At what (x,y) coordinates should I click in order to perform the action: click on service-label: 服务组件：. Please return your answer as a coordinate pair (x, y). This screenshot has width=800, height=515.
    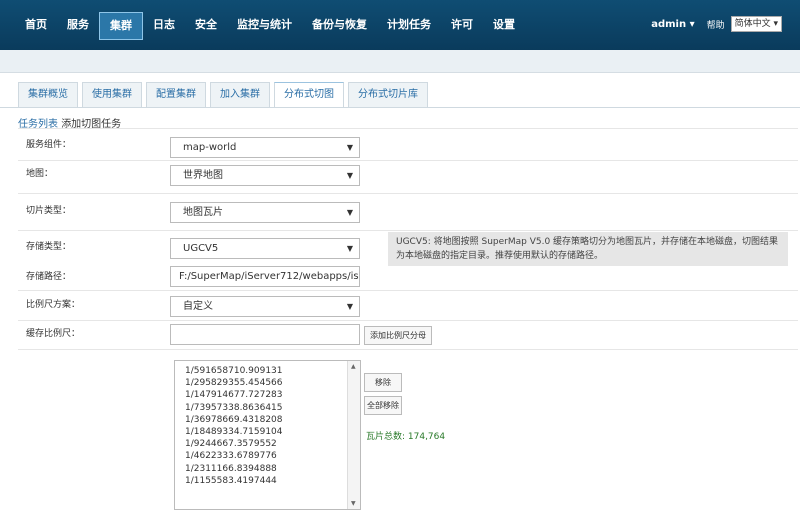
    Looking at the image, I should click on (49, 145).